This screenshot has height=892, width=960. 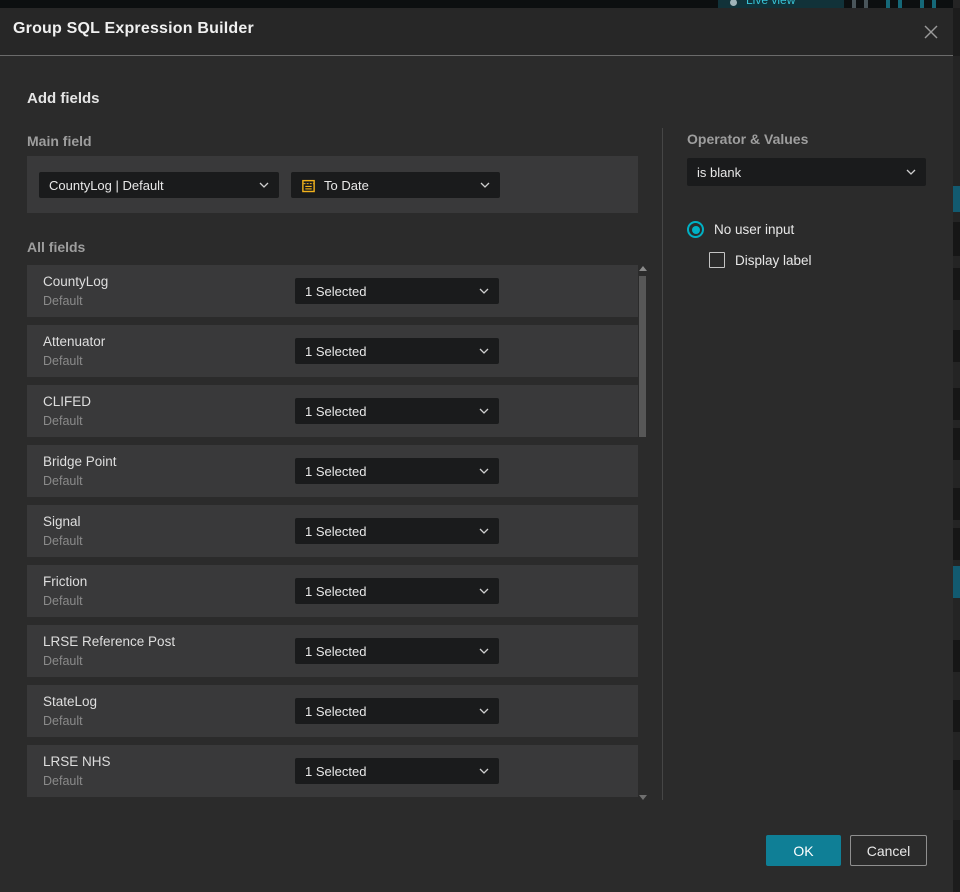 I want to click on ok-button: OK, so click(x=803, y=850).